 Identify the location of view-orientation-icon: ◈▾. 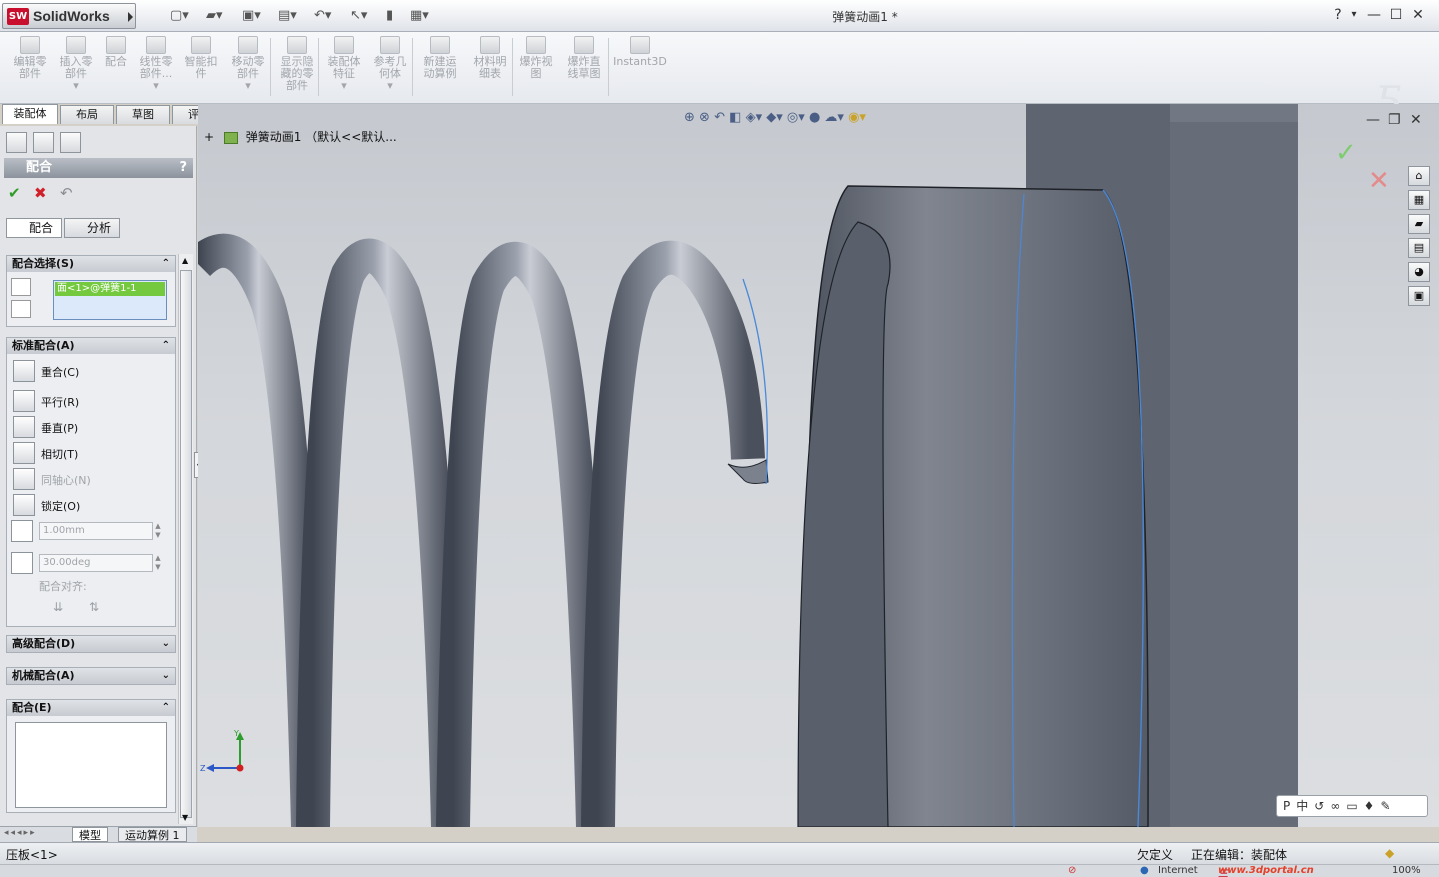
(754, 117).